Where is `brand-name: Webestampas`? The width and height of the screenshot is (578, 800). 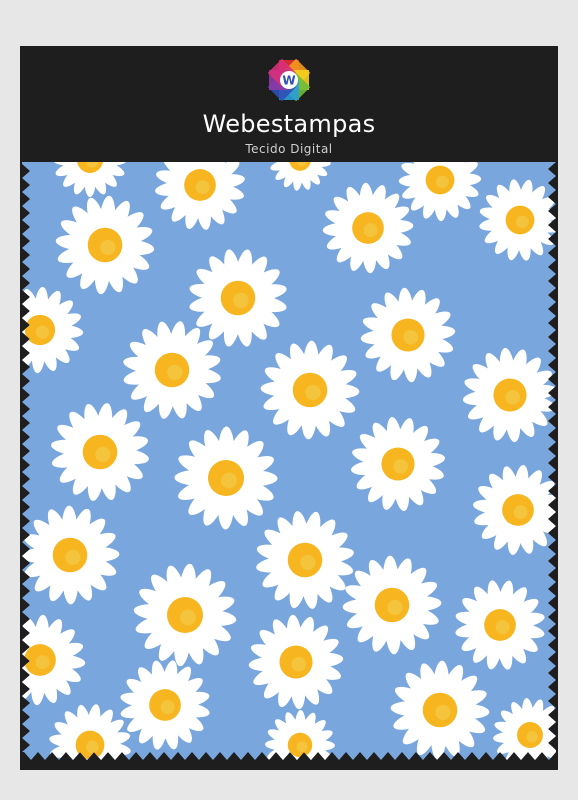 brand-name: Webestampas is located at coordinates (289, 124).